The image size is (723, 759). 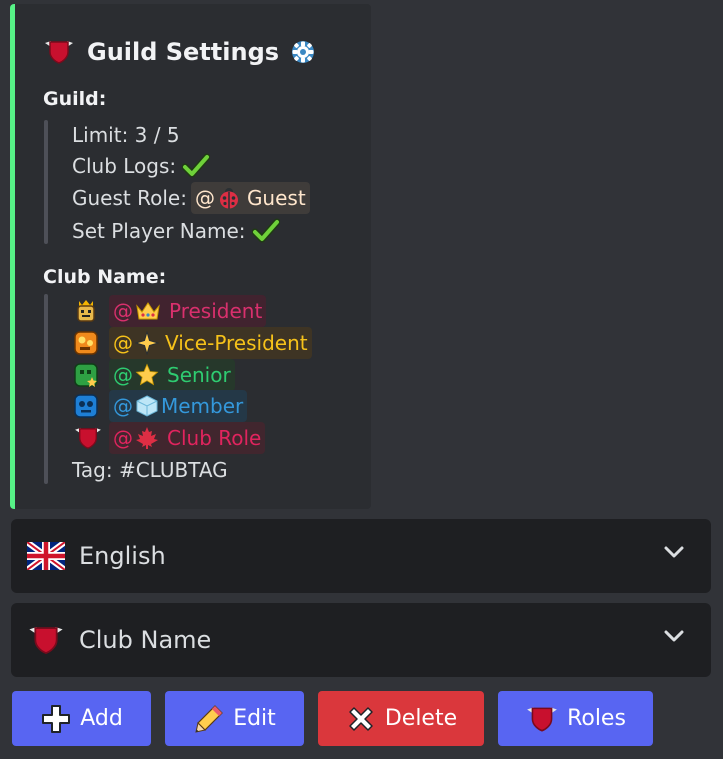 I want to click on club-logs-line: Club Logs:, so click(x=141, y=166).